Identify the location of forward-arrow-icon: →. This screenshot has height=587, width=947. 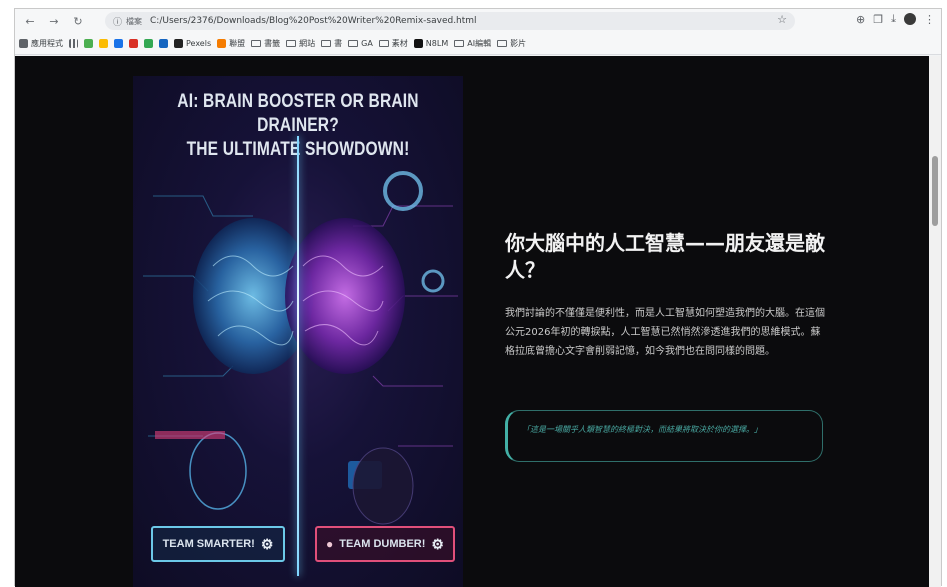
(54, 21).